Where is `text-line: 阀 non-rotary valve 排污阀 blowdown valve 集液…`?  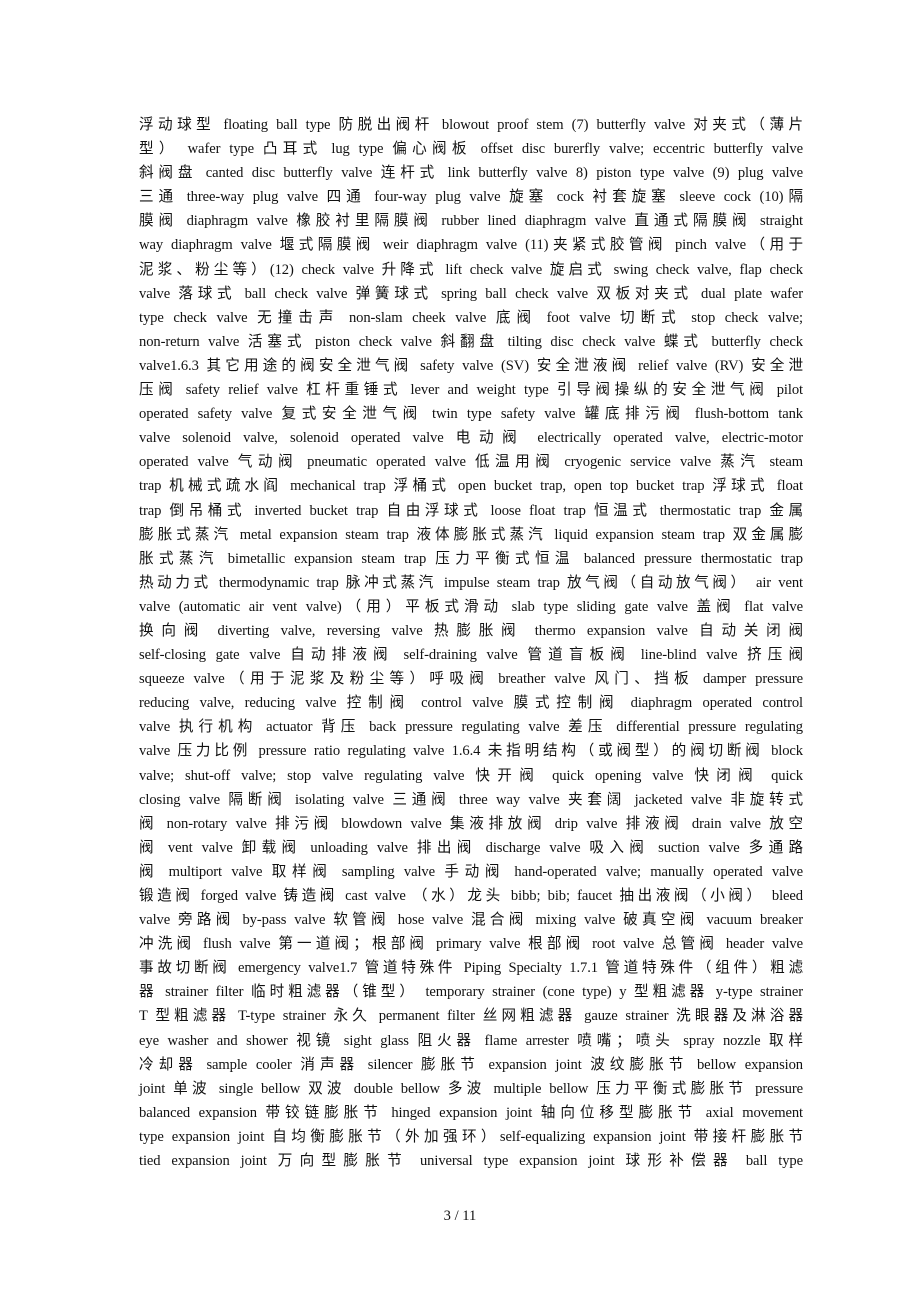 text-line: 阀 non-rotary valve 排污阀 blowdown valve 集液… is located at coordinates (471, 823).